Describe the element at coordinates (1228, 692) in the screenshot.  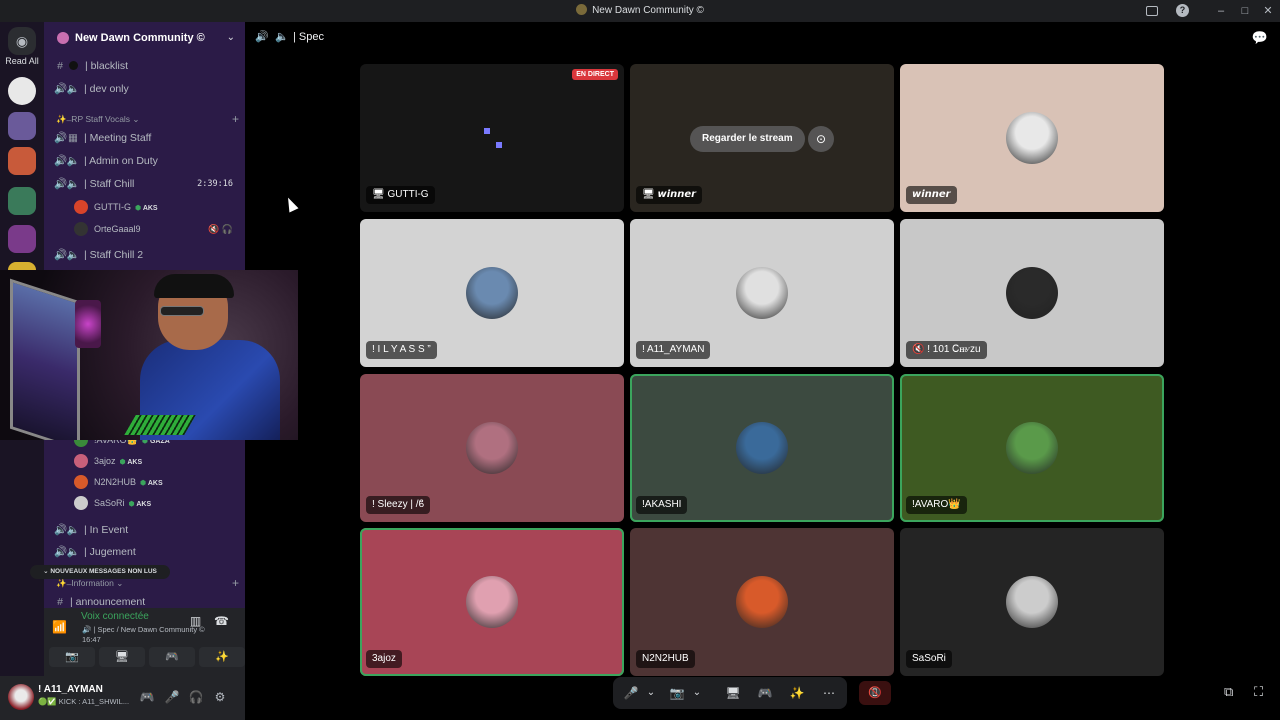
I see `popout-icon: ⧉` at that location.